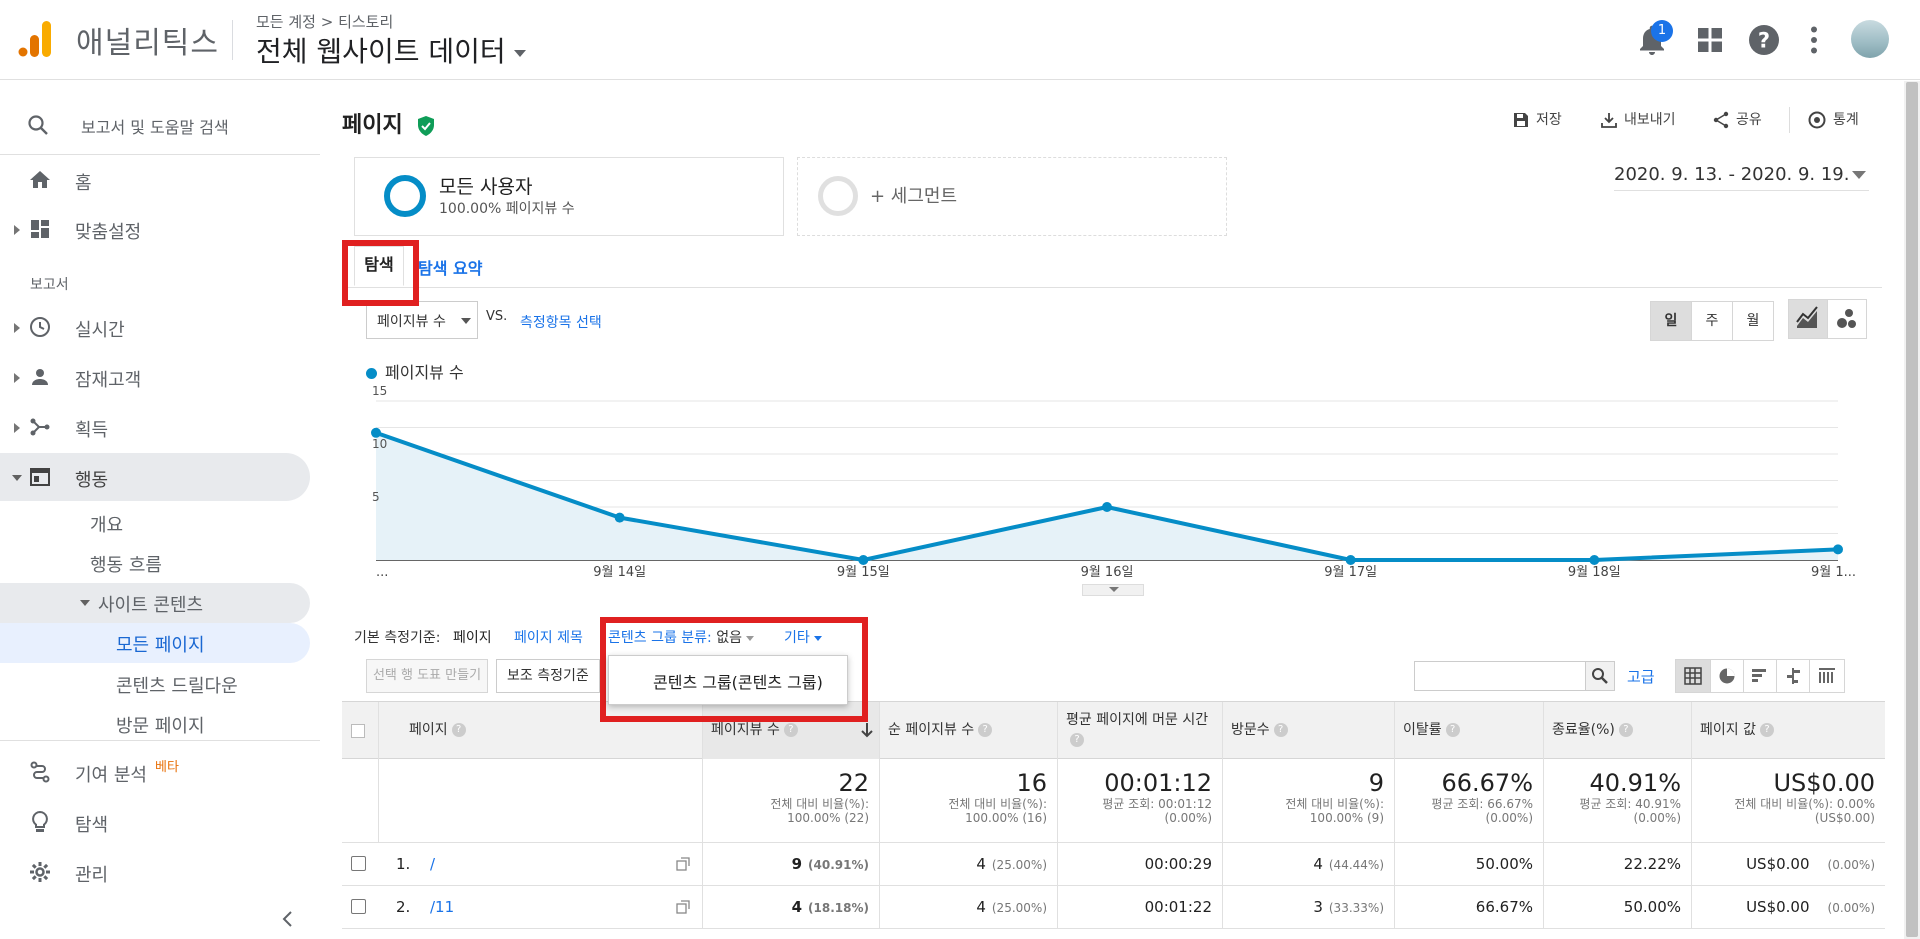  I want to click on table-search-input, so click(1500, 676).